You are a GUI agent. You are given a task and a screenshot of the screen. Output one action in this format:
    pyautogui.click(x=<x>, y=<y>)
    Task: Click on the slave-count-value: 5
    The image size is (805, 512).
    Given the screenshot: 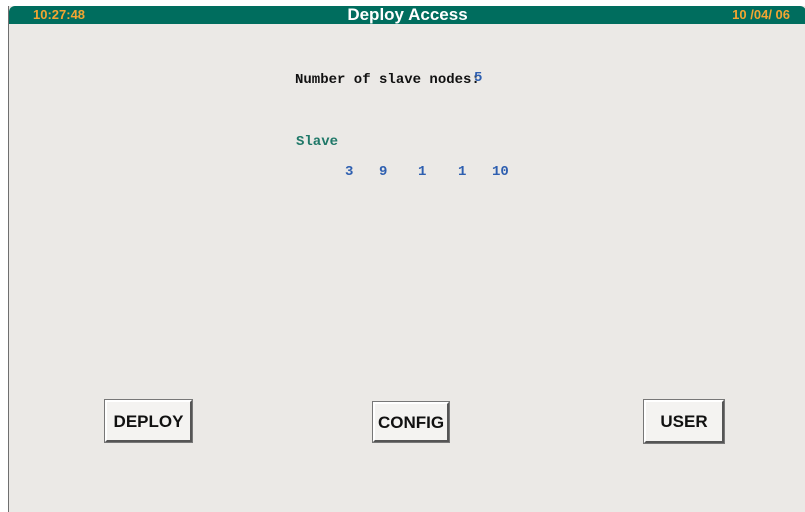 What is the action you would take?
    pyautogui.click(x=478, y=78)
    